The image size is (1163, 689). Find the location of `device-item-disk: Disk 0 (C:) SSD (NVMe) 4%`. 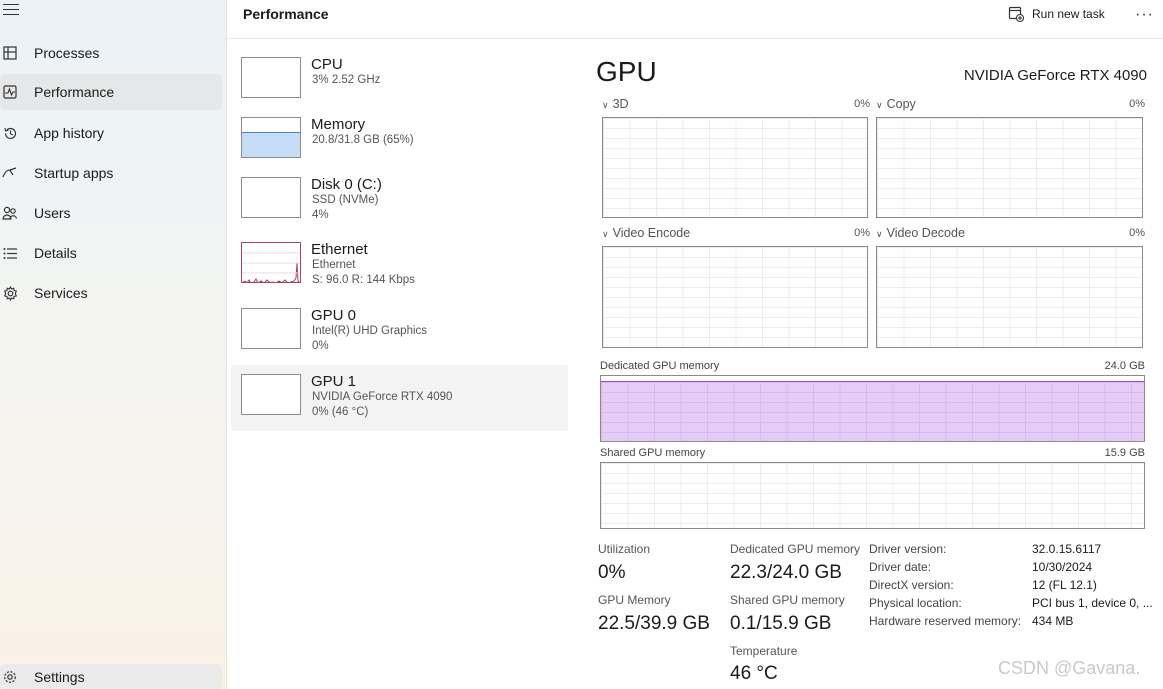

device-item-disk: Disk 0 (C:) SSD (NVMe) 4% is located at coordinates (399, 204).